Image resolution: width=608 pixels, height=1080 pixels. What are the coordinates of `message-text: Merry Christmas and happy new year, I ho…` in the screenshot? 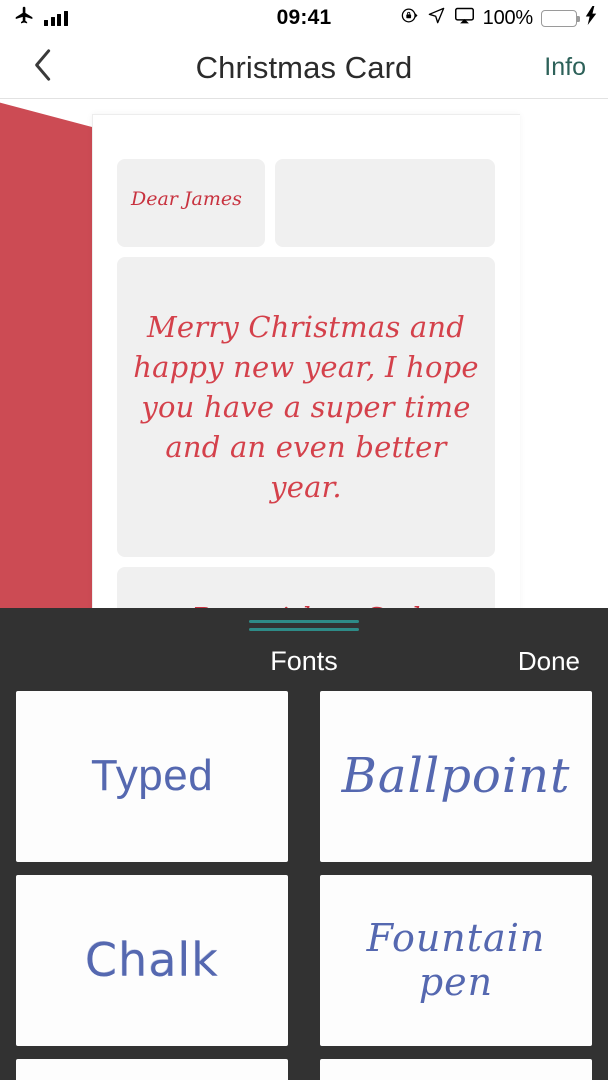 It's located at (306, 407).